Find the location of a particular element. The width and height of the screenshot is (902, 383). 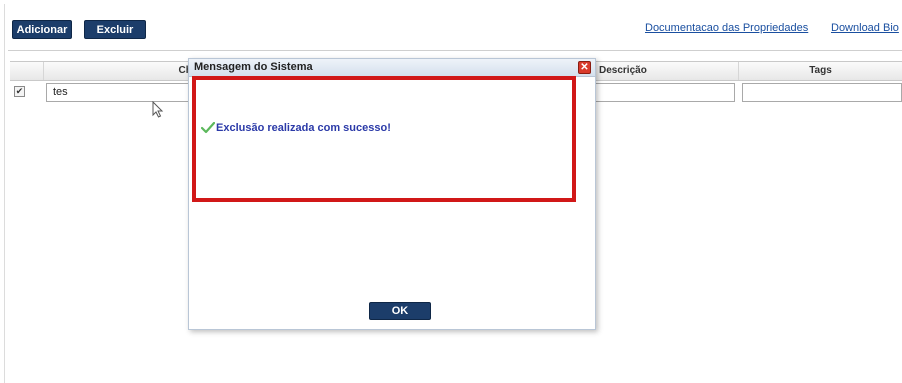

dialog-title: Mensagem do Sistema is located at coordinates (392, 68).